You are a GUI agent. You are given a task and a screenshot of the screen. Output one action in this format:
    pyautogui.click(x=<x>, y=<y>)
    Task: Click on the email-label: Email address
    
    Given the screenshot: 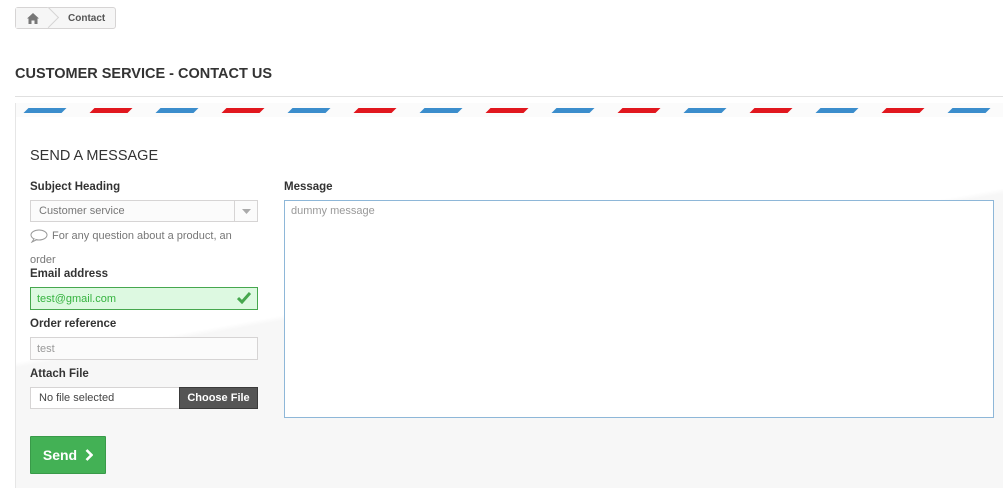 What is the action you would take?
    pyautogui.click(x=69, y=274)
    